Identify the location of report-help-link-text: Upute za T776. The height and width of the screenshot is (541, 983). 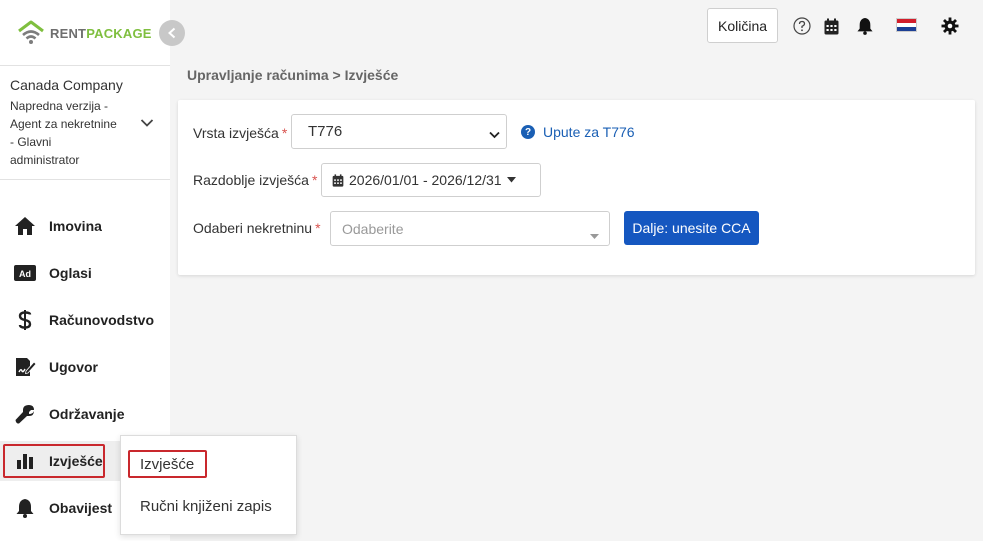
(589, 132).